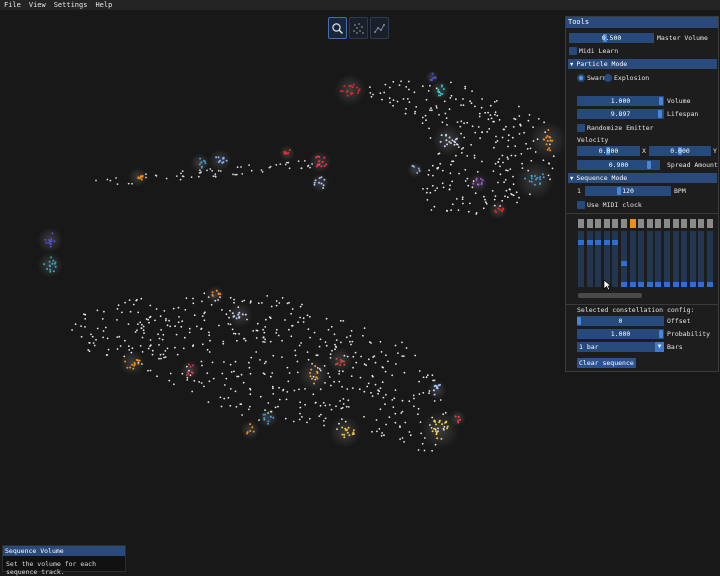 The width and height of the screenshot is (720, 576). What do you see at coordinates (608, 78) in the screenshot?
I see `explosion-radio` at bounding box center [608, 78].